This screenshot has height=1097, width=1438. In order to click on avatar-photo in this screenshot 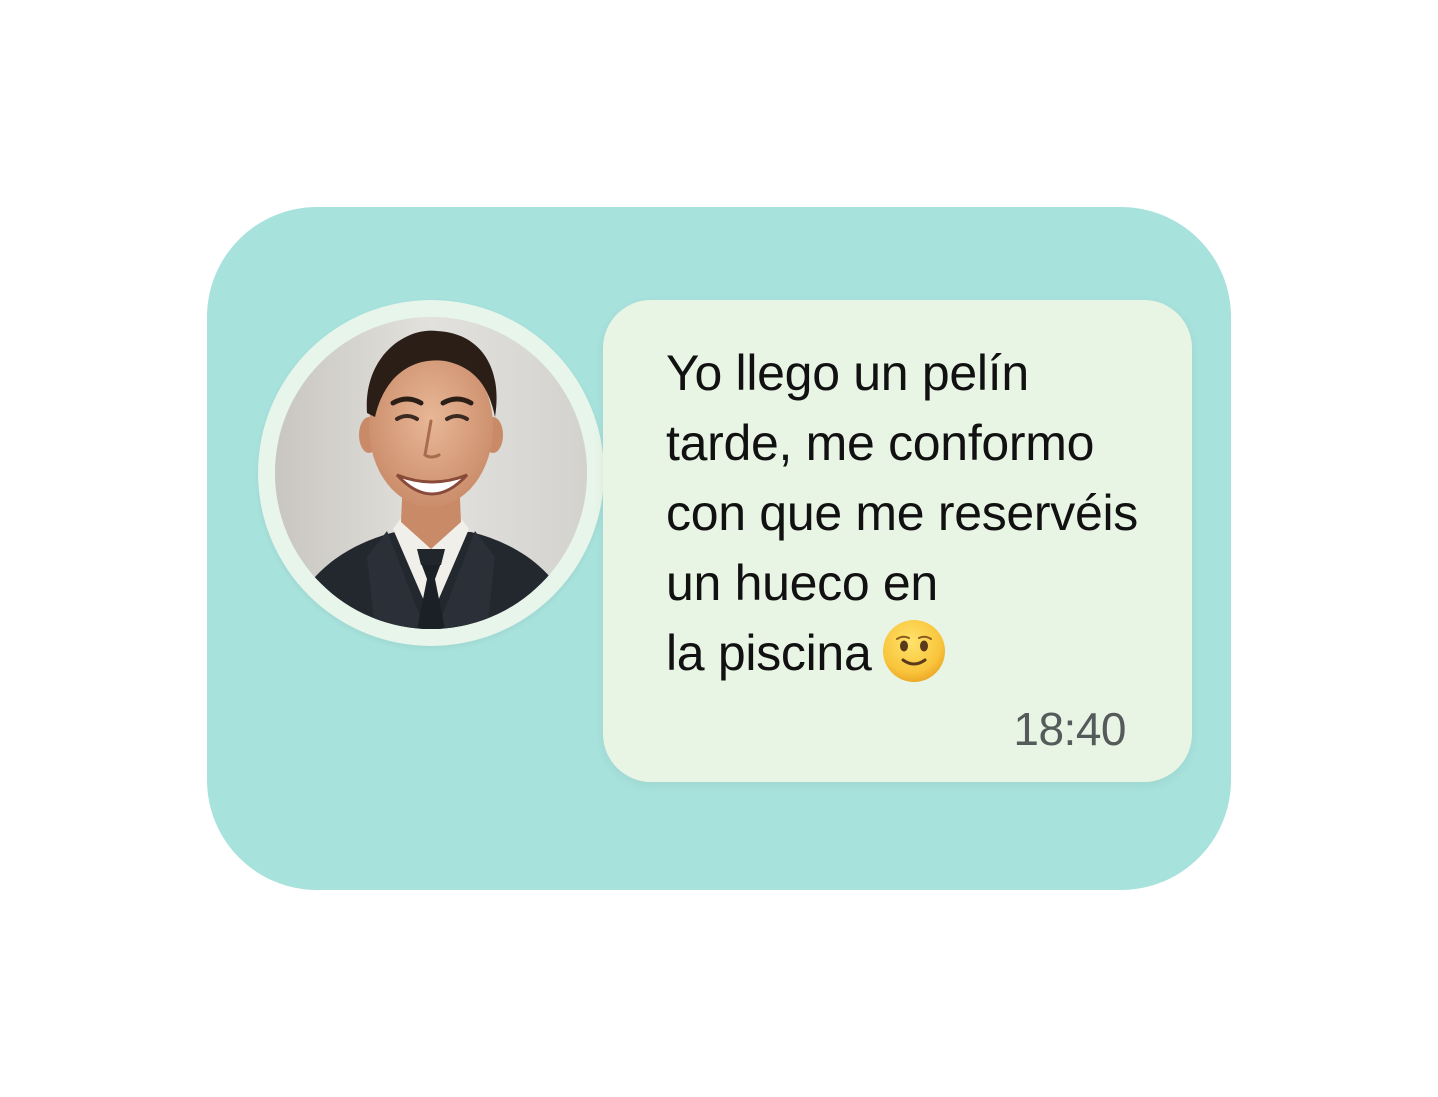, I will do `click(431, 473)`.